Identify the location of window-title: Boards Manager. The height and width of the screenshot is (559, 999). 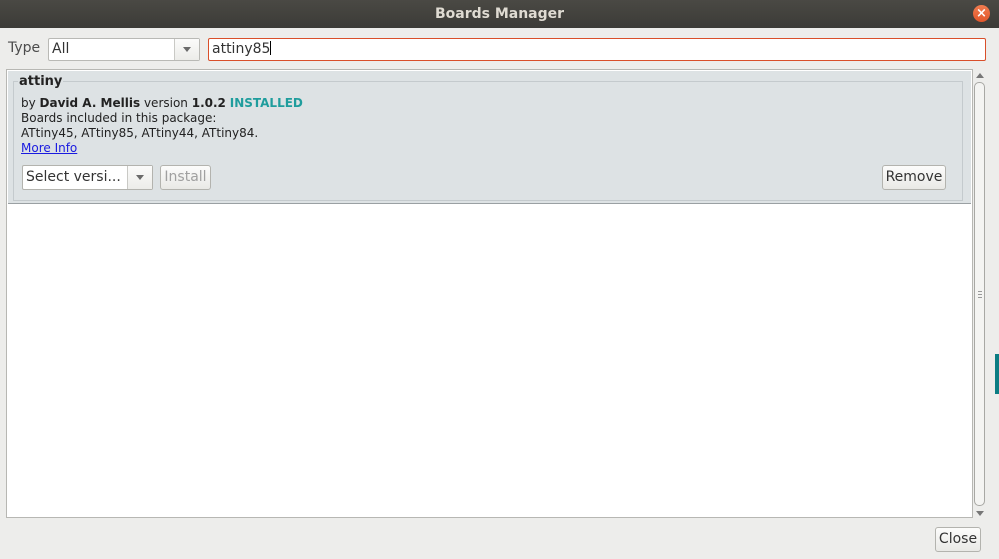
(499, 14).